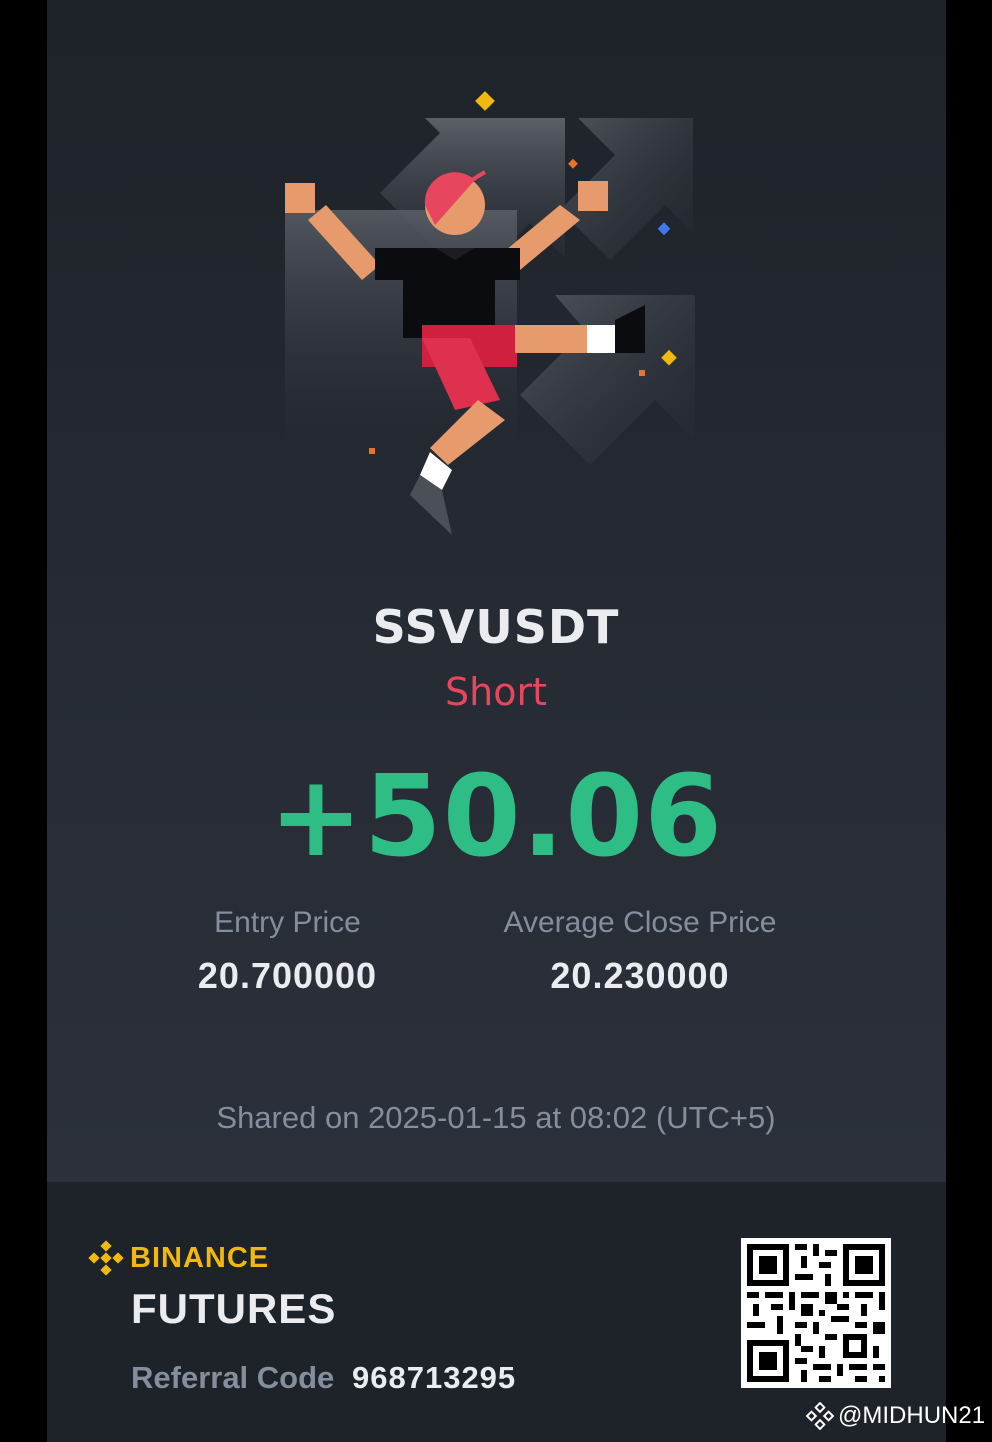  I want to click on brand-logo: BINANCE, so click(178, 1258).